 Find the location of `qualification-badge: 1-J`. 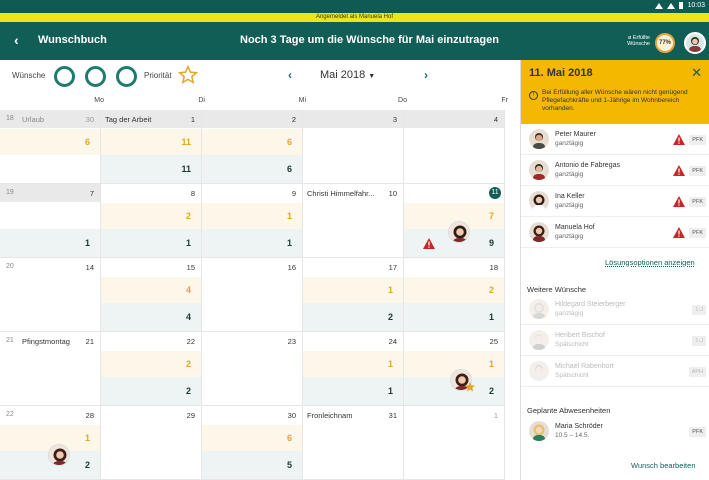

qualification-badge: 1-J is located at coordinates (699, 341).